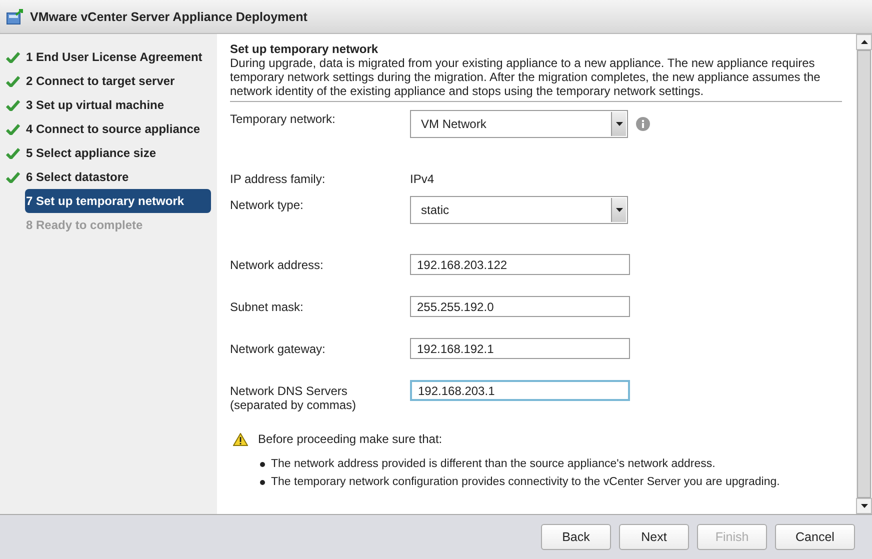 The image size is (872, 559). What do you see at coordinates (305, 49) in the screenshot?
I see `section-title: Set up temporary network` at bounding box center [305, 49].